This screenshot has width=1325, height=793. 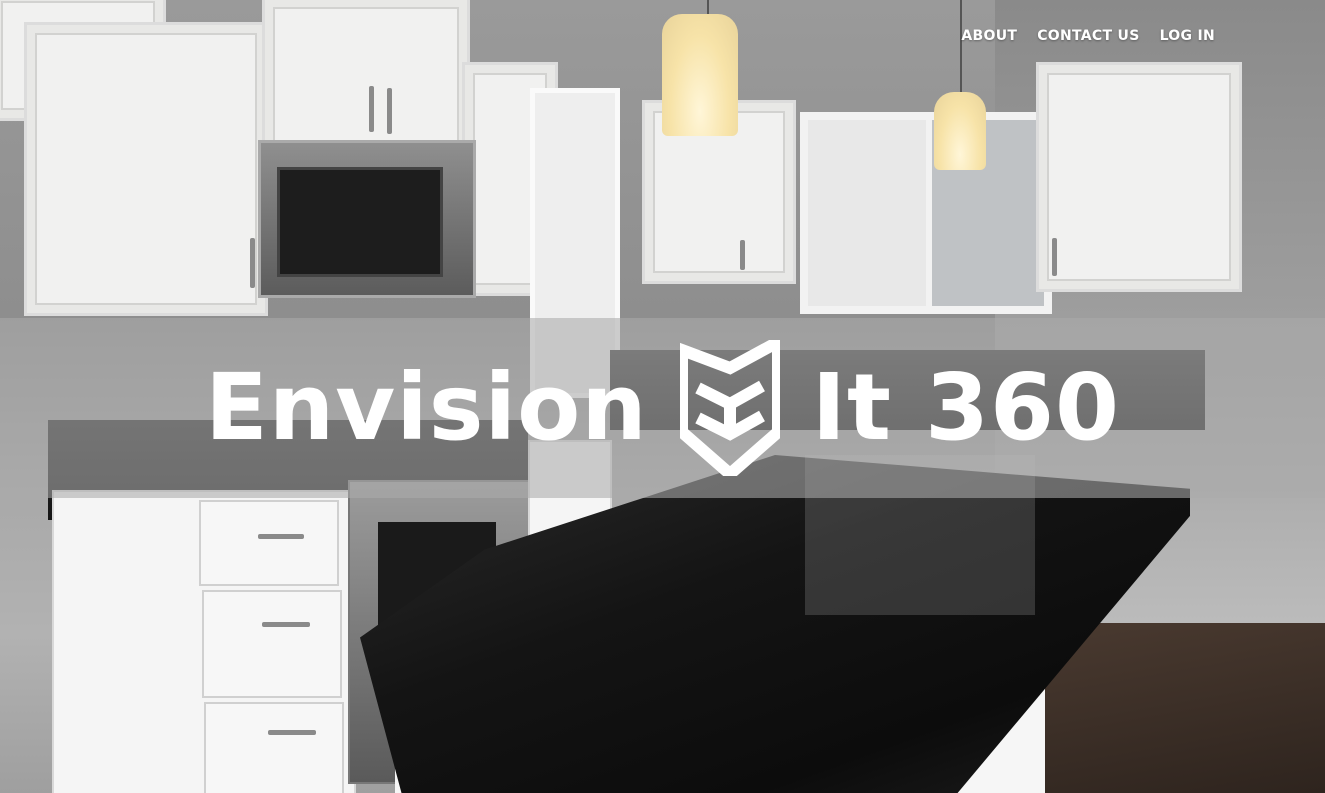 I want to click on nav-contact-us-link: CONTACT US, so click(x=1088, y=36).